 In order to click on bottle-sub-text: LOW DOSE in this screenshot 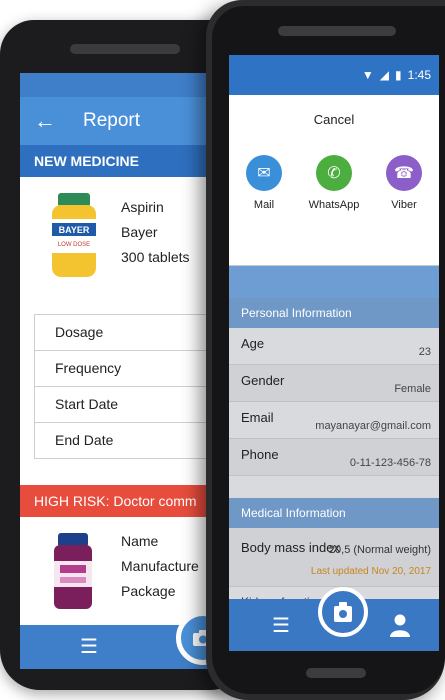, I will do `click(74, 245)`.